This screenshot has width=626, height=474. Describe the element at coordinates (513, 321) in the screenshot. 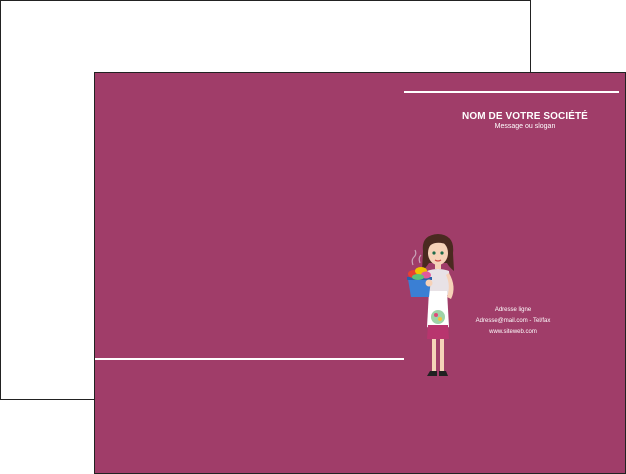

I see `email-phone-line: Adresse@mail.com - Tel/fax` at that location.